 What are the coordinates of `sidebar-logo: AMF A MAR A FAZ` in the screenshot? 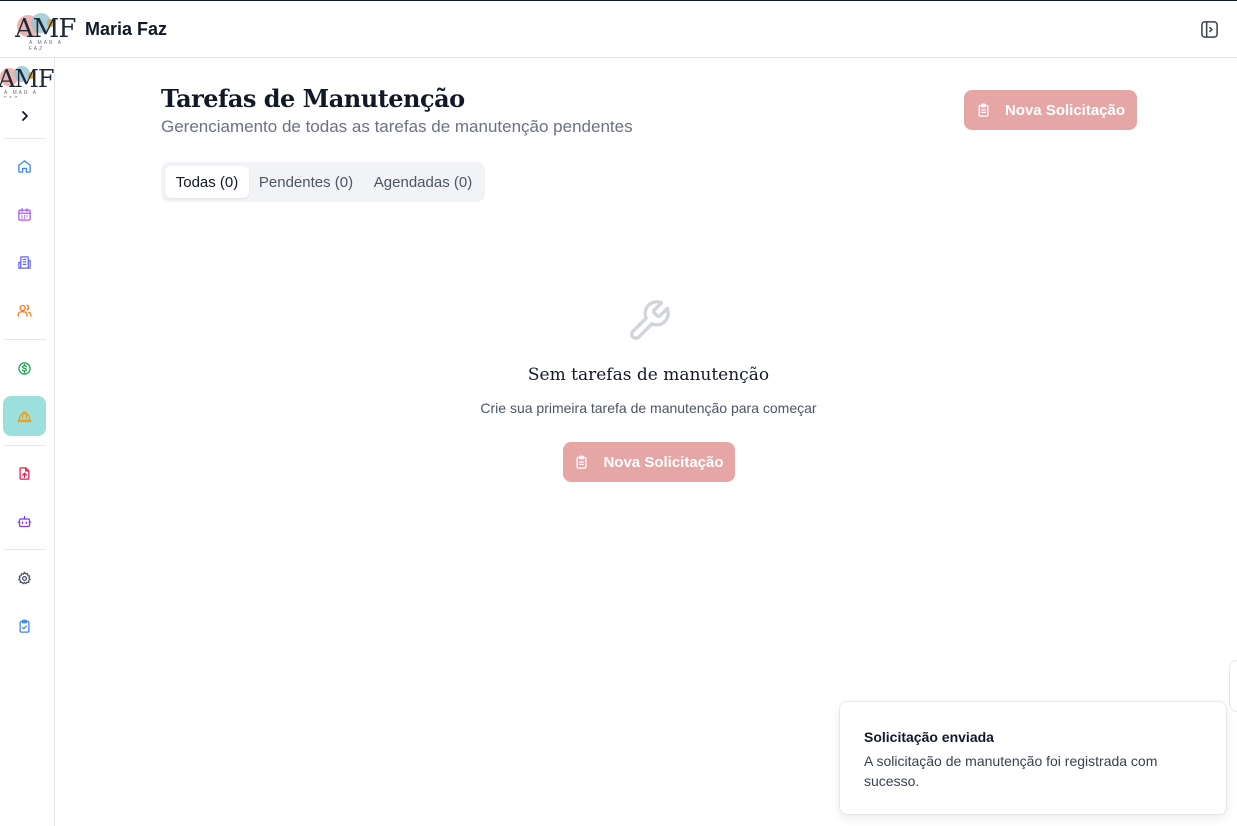 It's located at (27, 81).